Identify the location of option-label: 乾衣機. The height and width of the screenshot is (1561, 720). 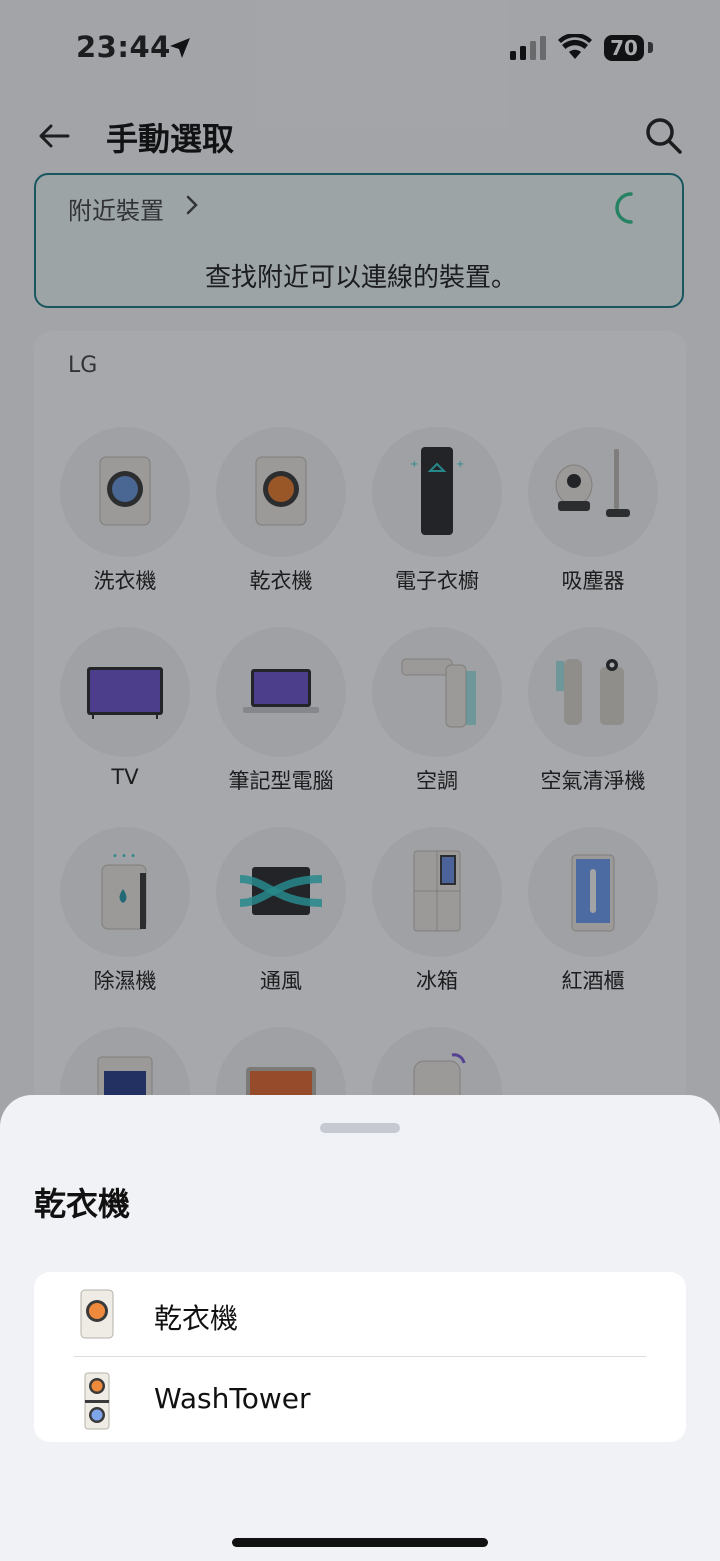
(196, 1318).